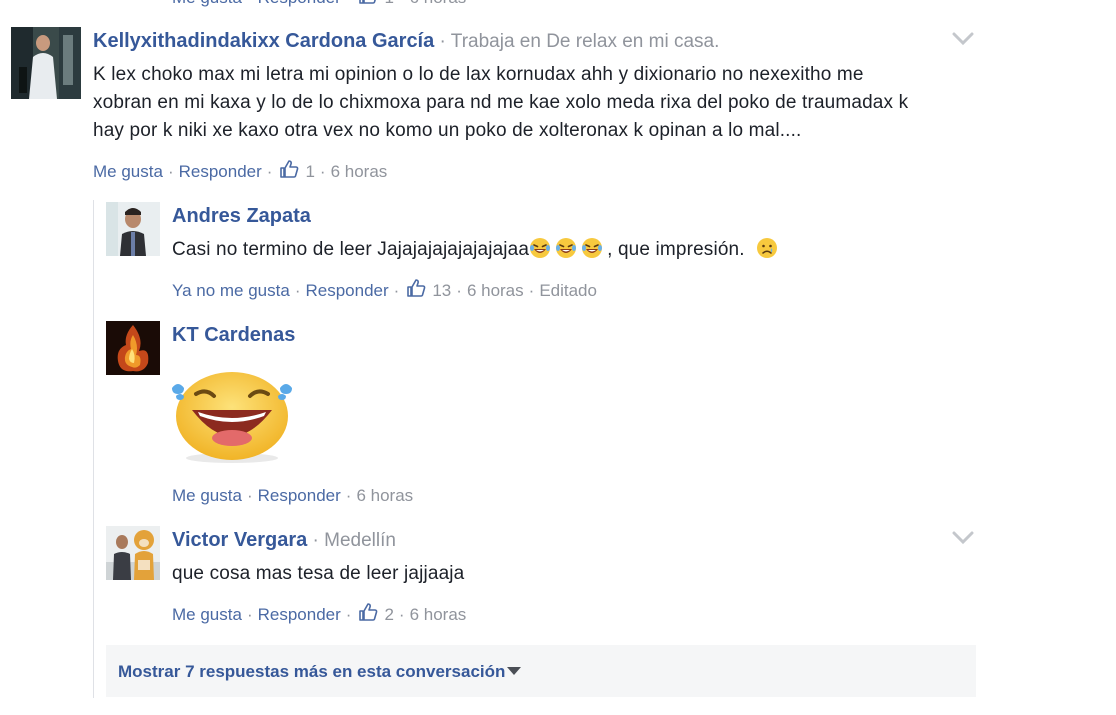  I want to click on author-work: Trabaja en De relax en mi casa., so click(585, 41).